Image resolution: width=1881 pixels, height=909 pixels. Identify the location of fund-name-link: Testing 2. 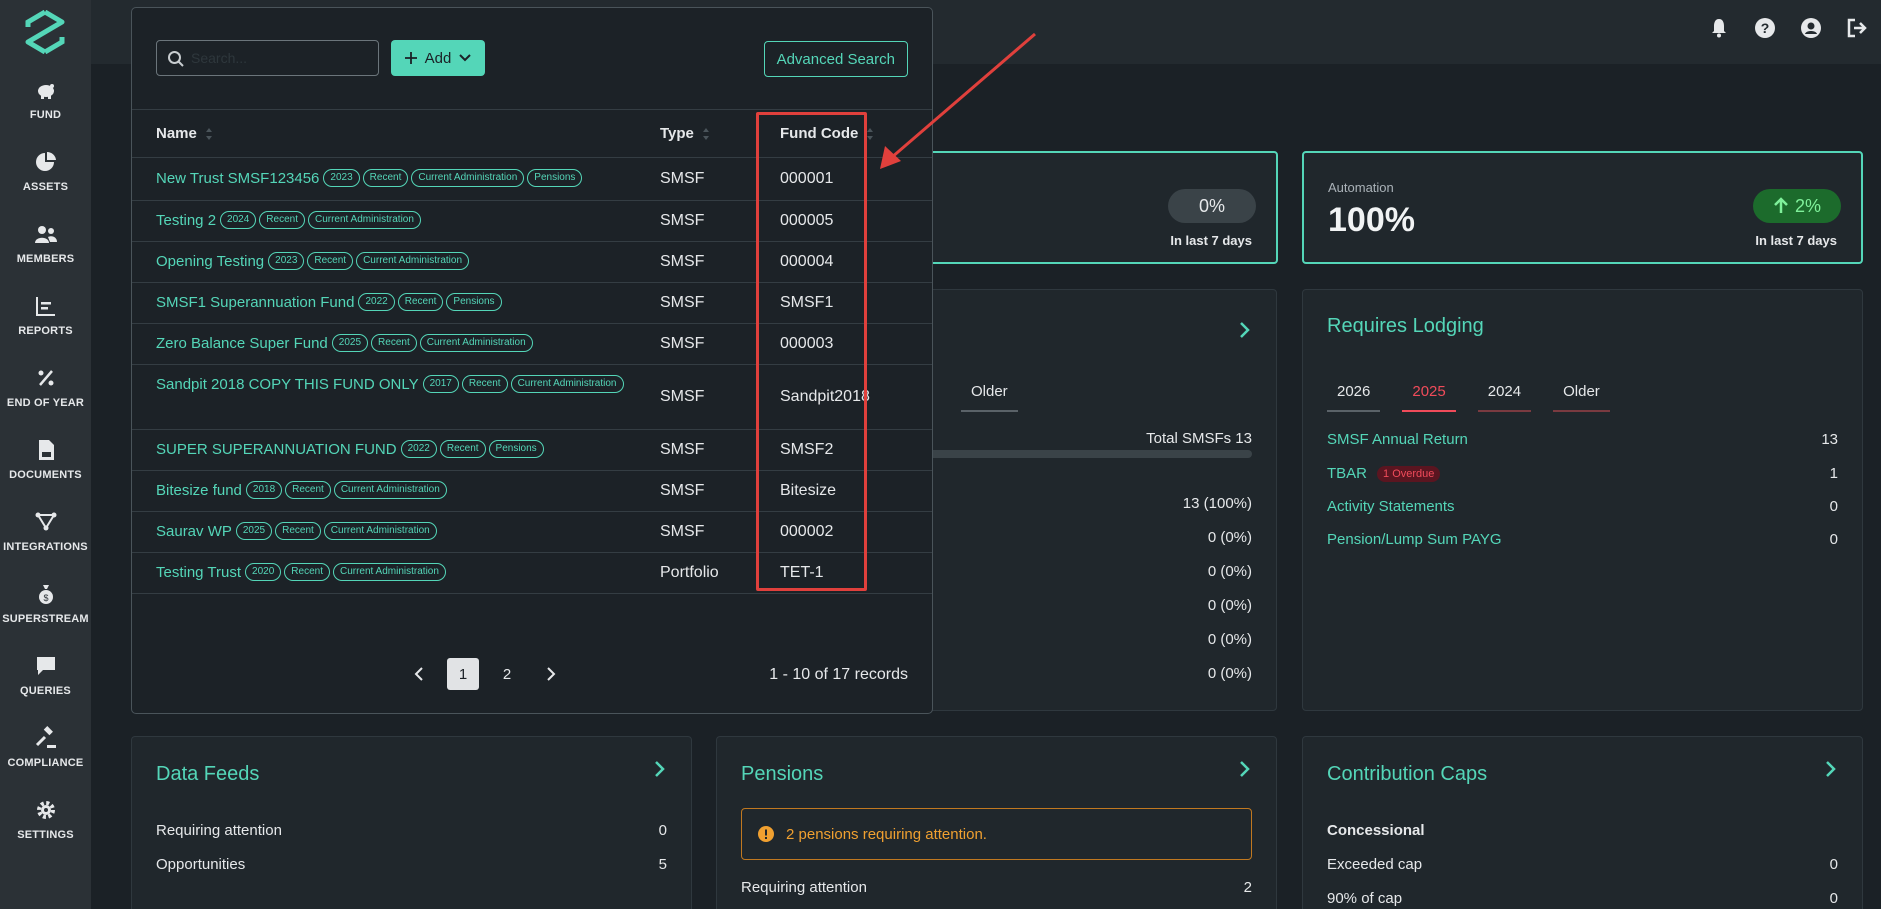
(186, 220).